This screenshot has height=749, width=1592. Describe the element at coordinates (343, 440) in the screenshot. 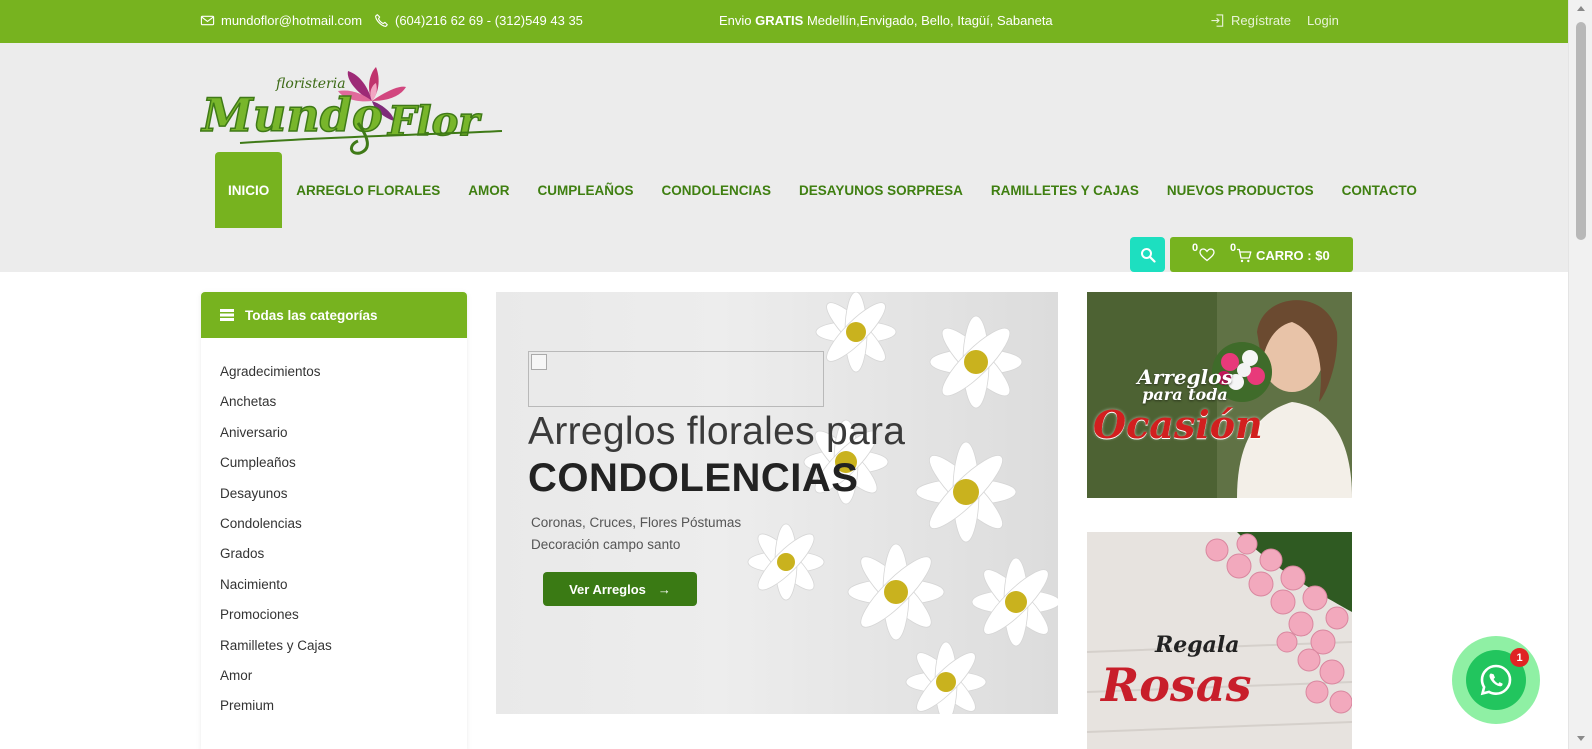

I see `category-item-aniversario: Aniversario` at that location.